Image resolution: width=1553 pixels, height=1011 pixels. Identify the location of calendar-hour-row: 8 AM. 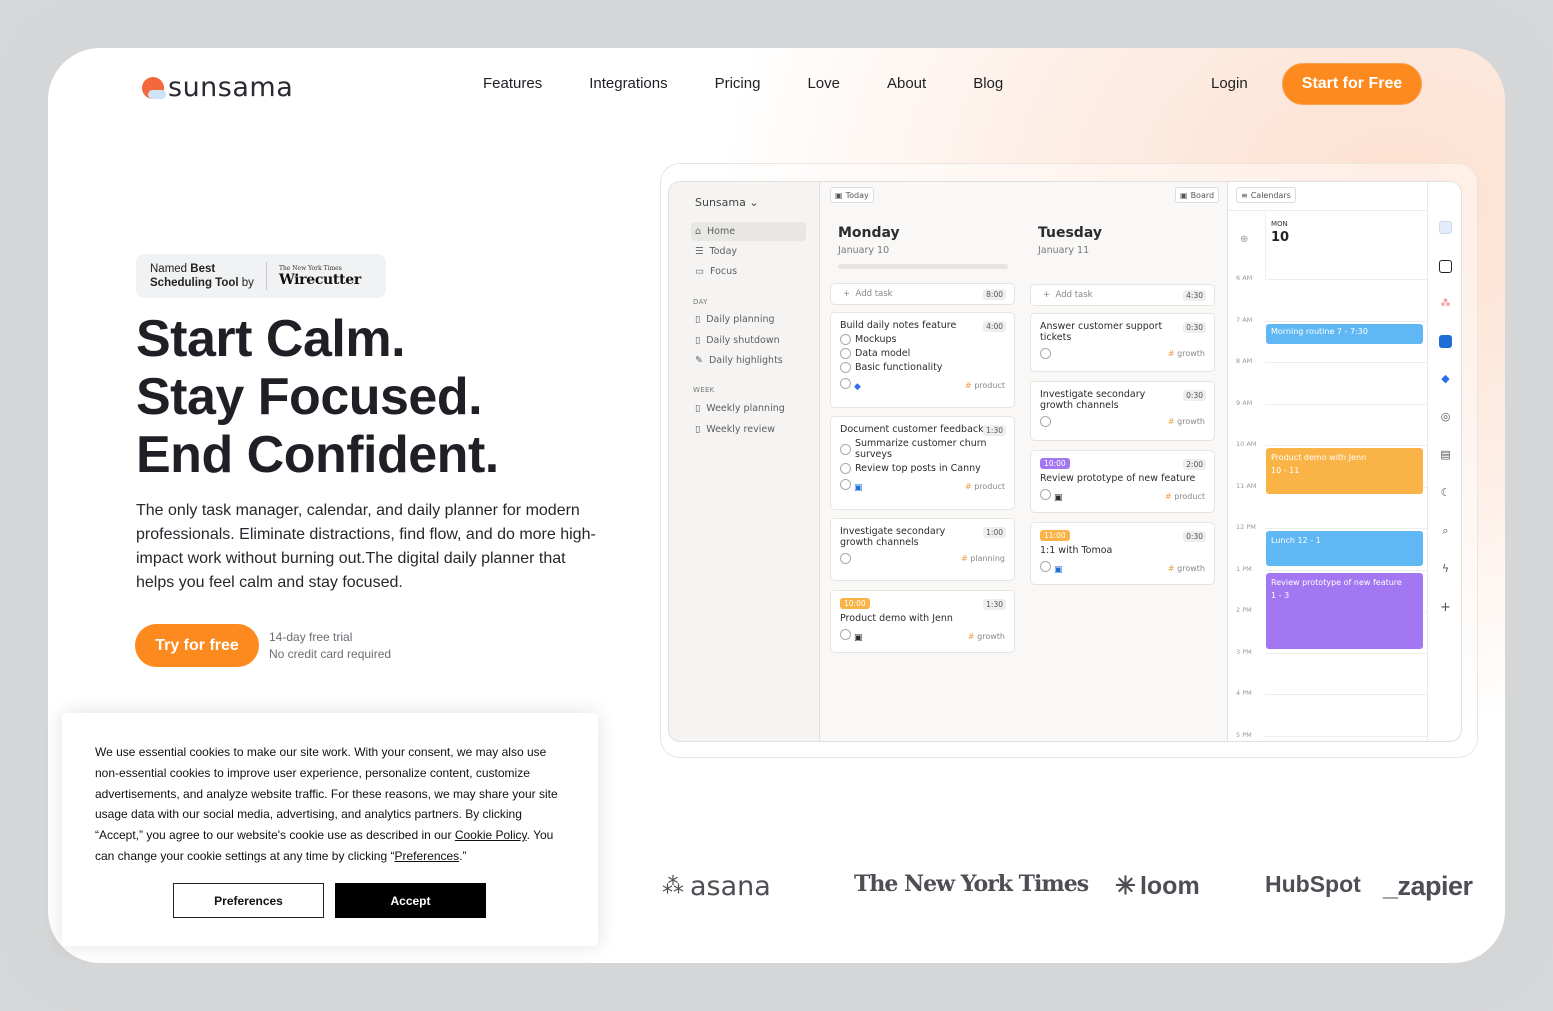
(1328, 361).